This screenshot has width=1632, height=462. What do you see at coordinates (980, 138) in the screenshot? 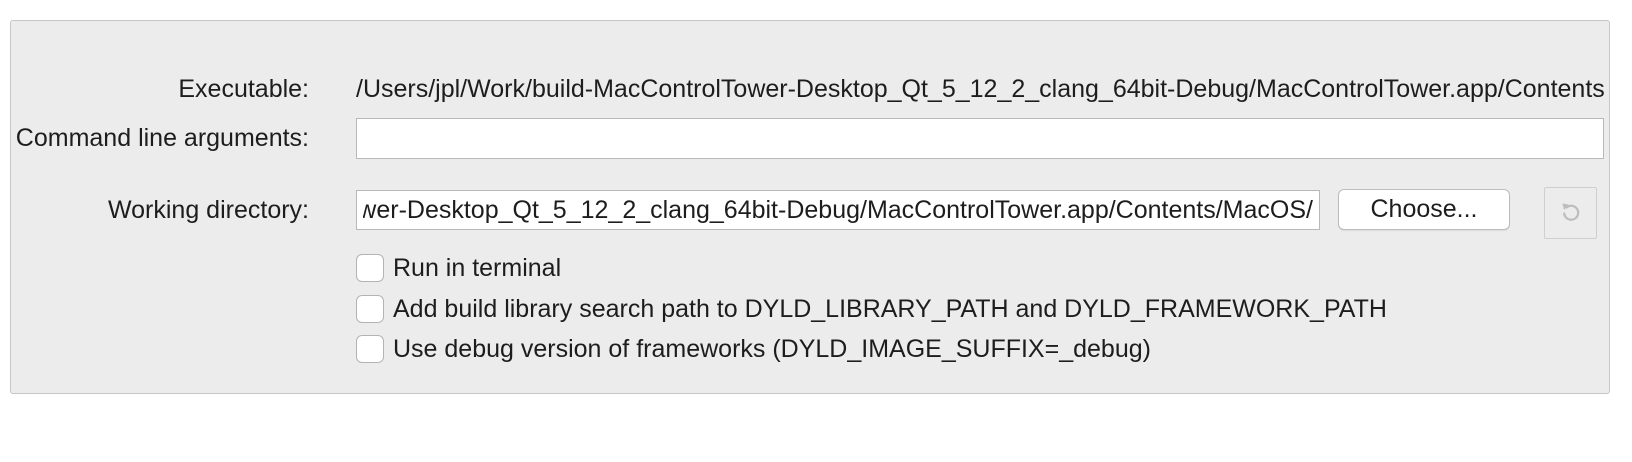
I see `command-line-arguments-input` at bounding box center [980, 138].